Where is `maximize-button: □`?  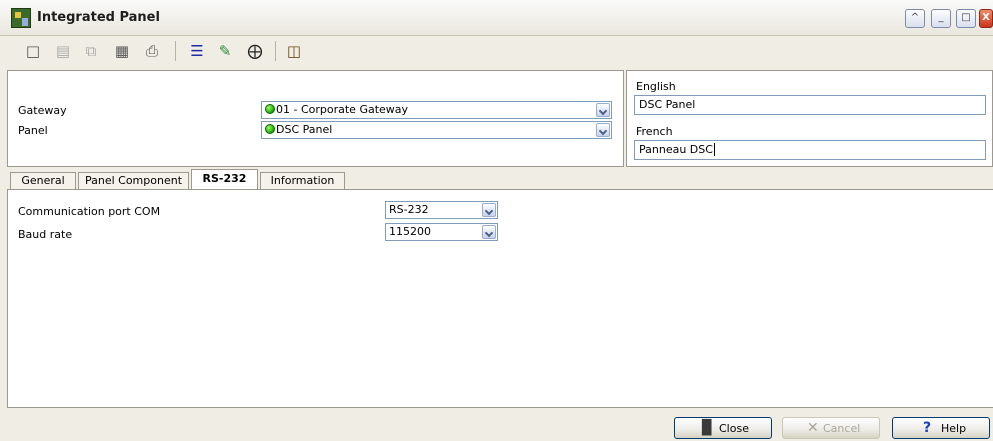
maximize-button: □ is located at coordinates (966, 18).